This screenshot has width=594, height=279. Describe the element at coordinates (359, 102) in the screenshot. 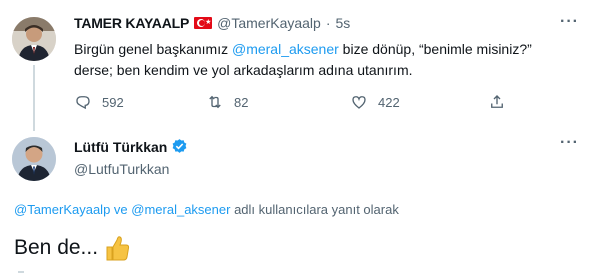

I see `like-icon` at that location.